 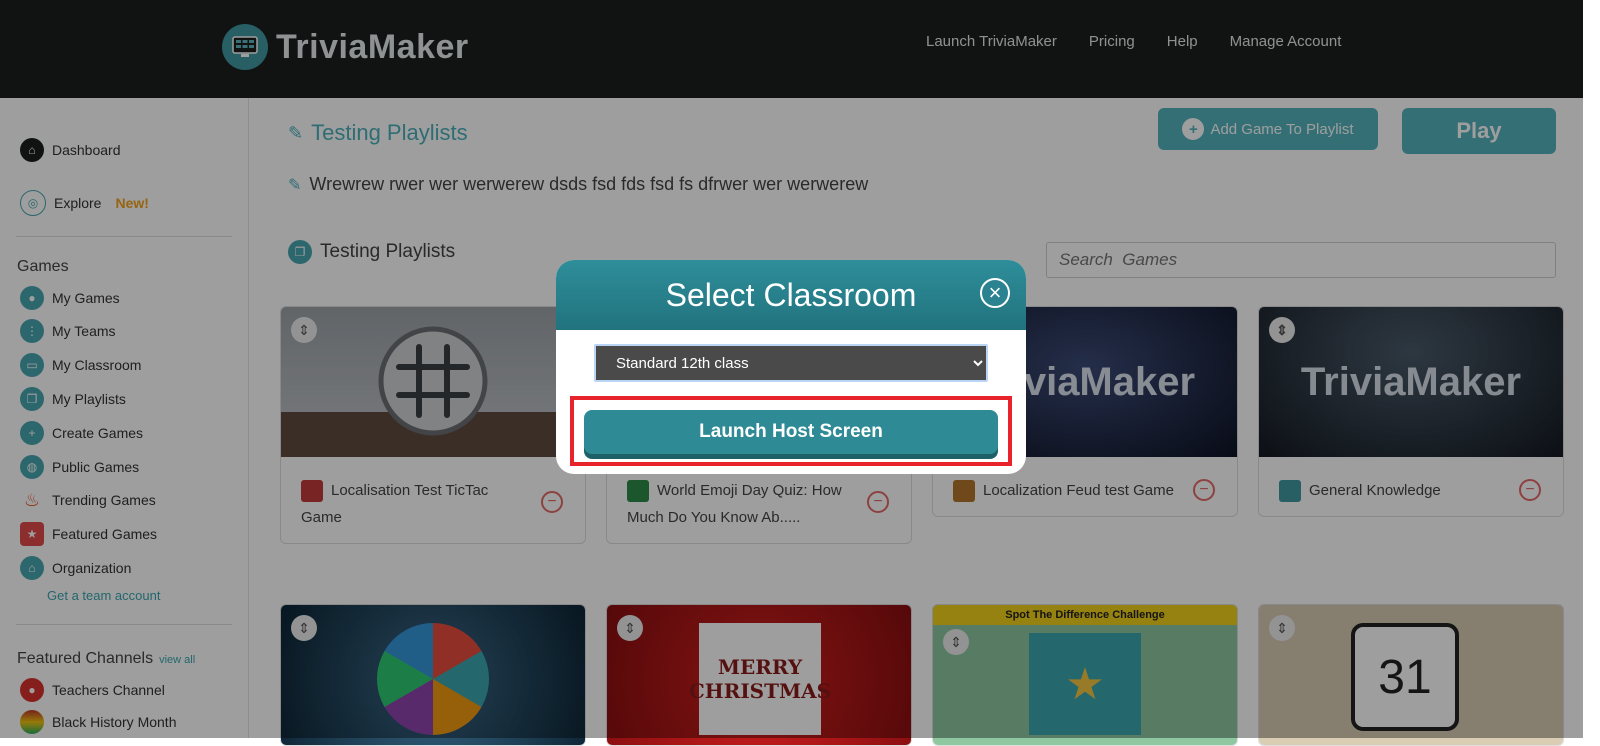 I want to click on close-icon: ×, so click(x=995, y=293).